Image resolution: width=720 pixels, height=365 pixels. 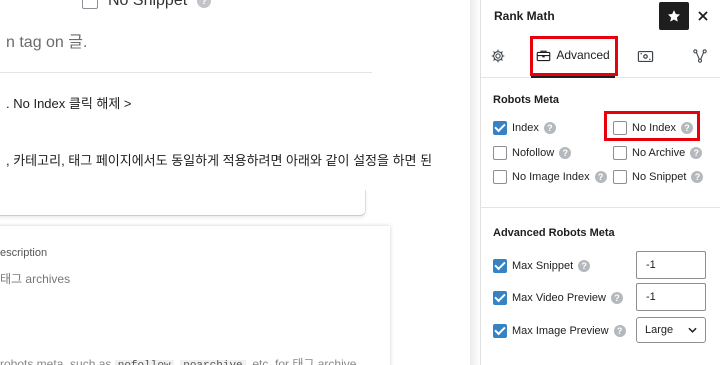 I want to click on max-snippet-input: -1, so click(x=671, y=265).